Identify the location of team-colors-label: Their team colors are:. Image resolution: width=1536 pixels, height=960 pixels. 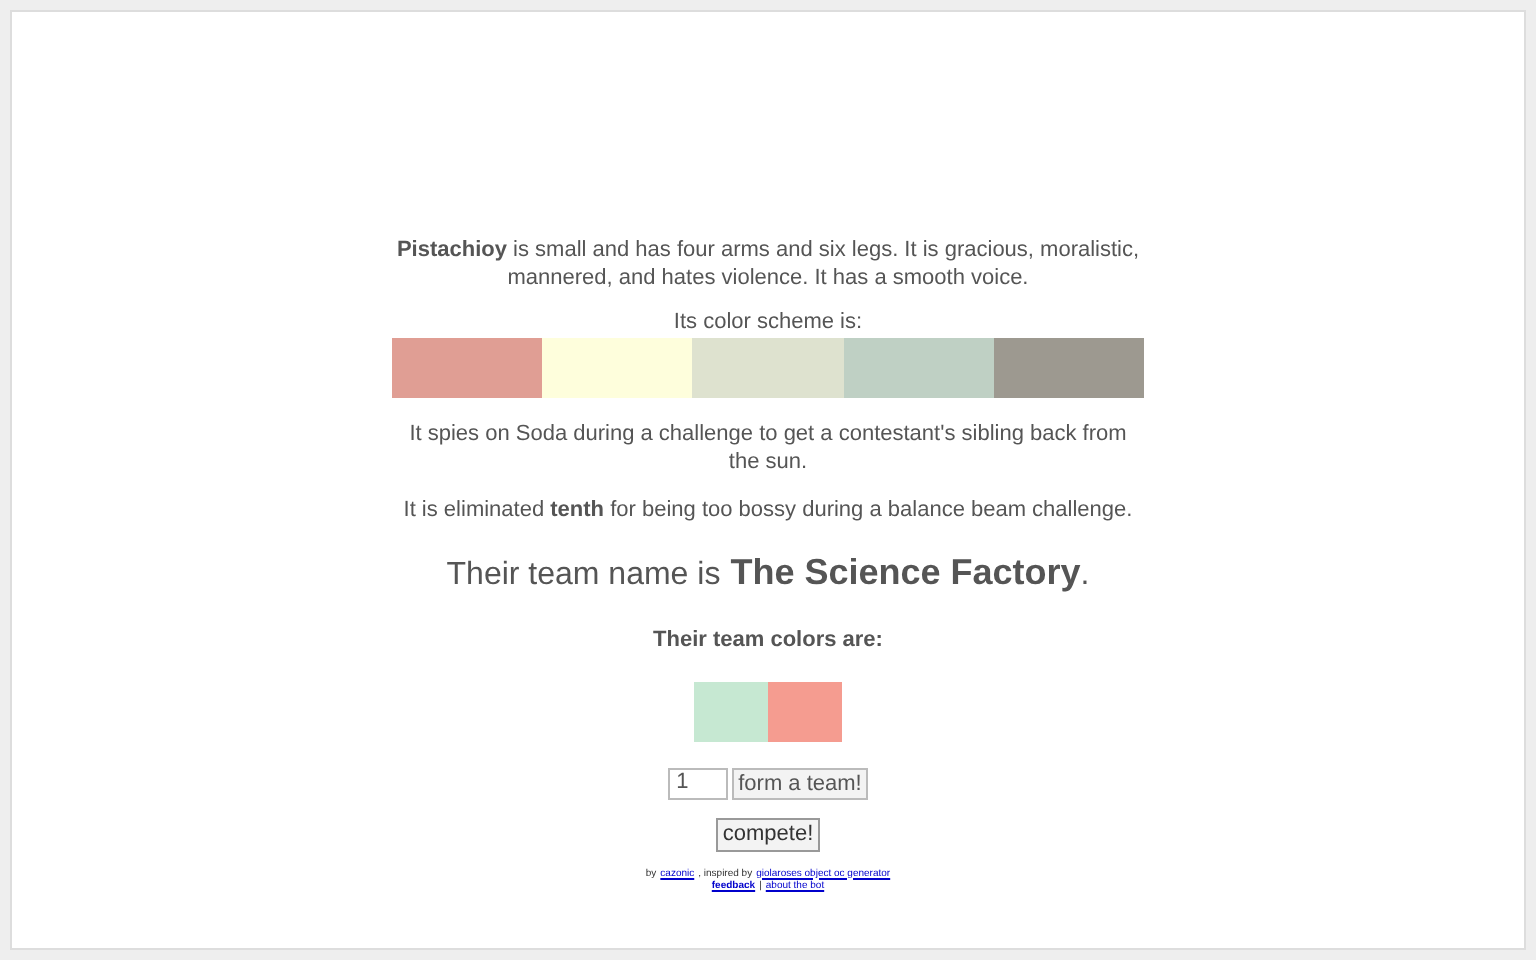
(768, 641).